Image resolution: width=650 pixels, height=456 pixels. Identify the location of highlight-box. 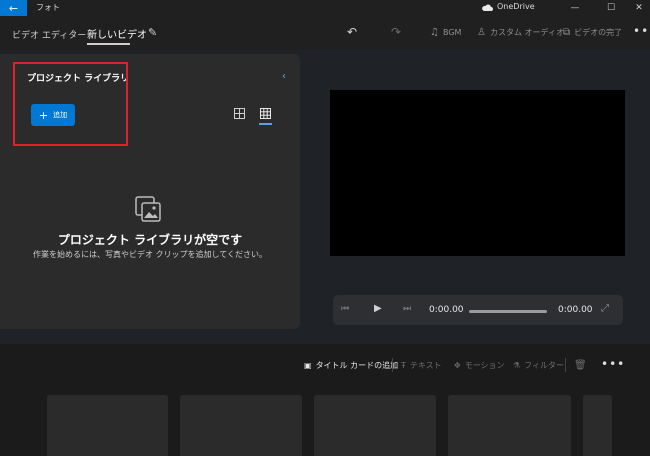
(70, 104).